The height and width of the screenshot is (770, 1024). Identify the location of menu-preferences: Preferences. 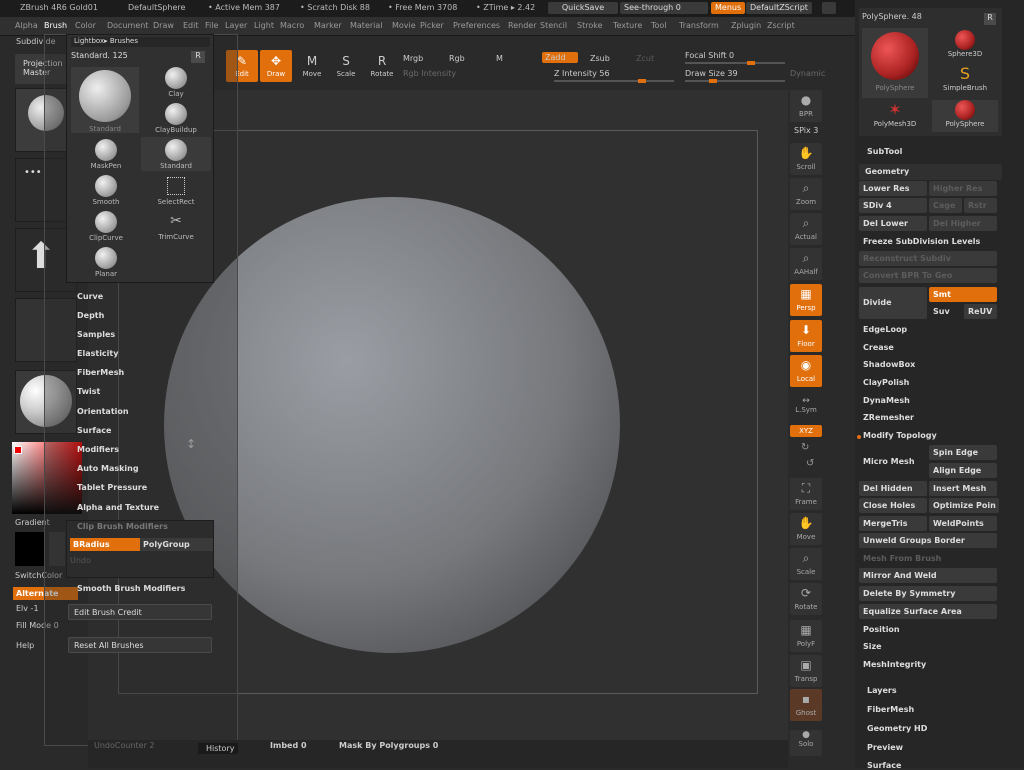
(476, 25).